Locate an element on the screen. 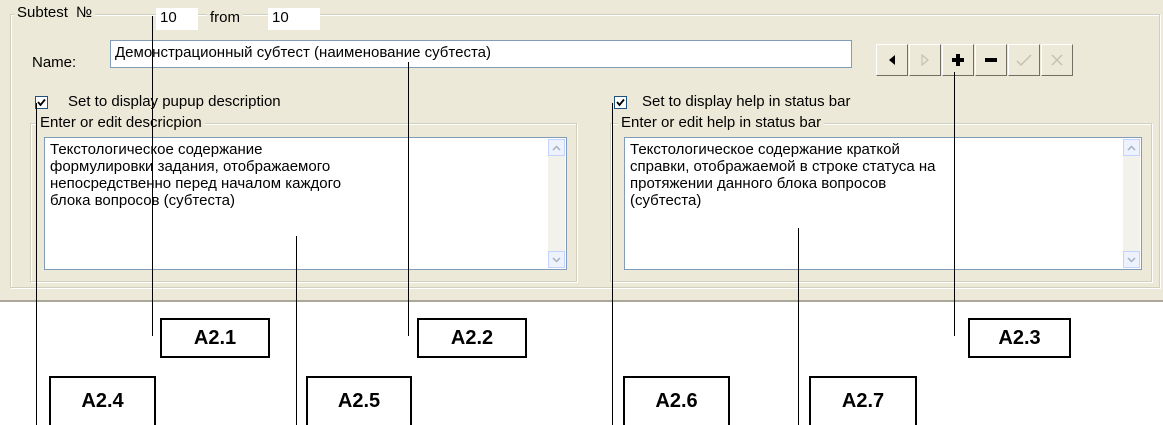 This screenshot has width=1163, height=425. cross-icon is located at coordinates (1057, 60).